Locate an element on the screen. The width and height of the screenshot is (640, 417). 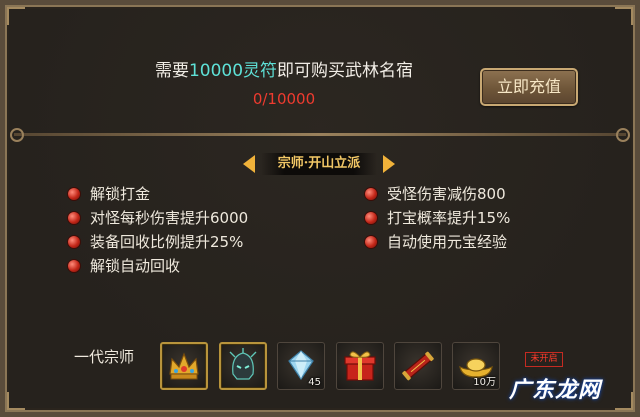
reward-slot: 45 is located at coordinates (301, 366).